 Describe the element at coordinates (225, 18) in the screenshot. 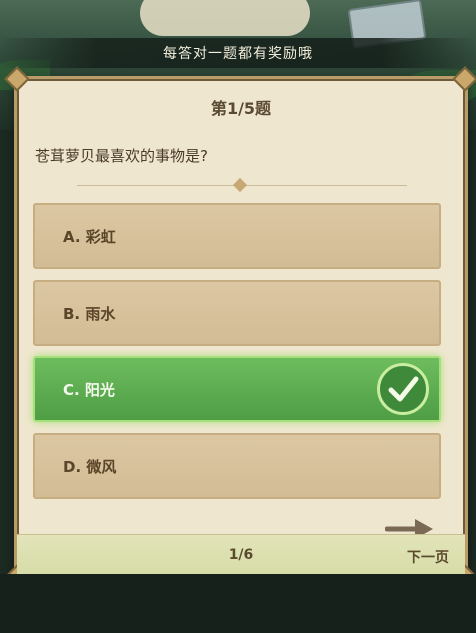

I see `character-illustration` at that location.